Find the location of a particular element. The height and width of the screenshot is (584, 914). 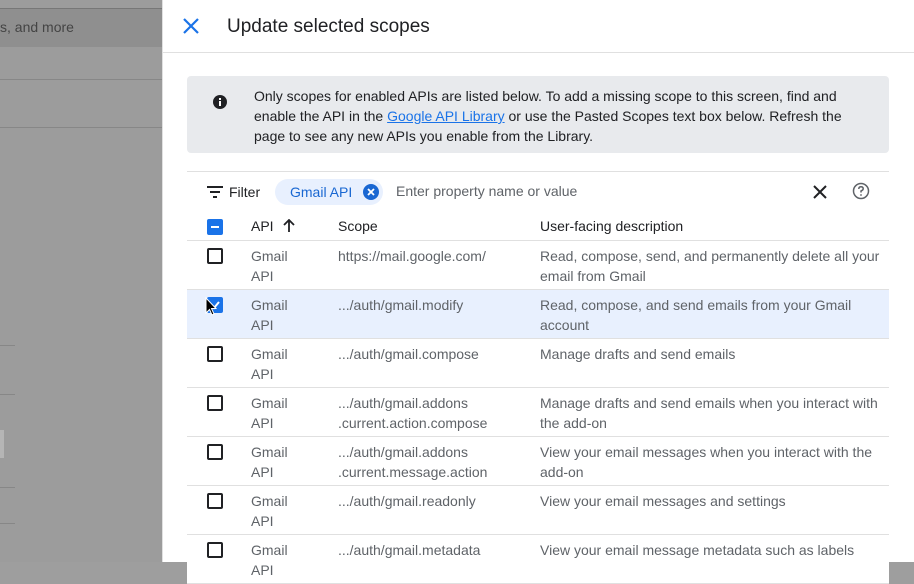

table-header: API Scope User-facing description is located at coordinates (538, 226).